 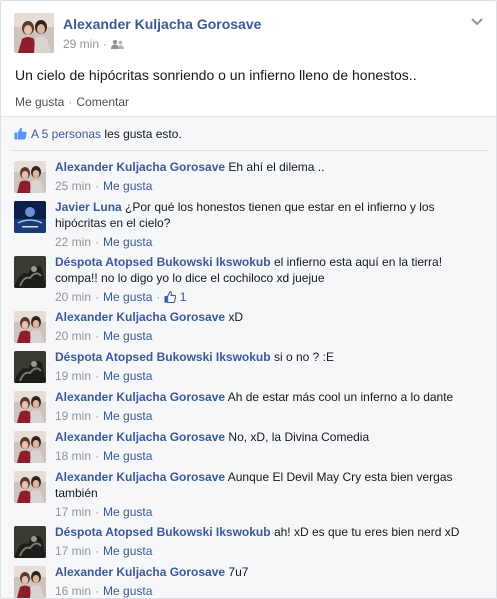 What do you see at coordinates (238, 572) in the screenshot?
I see `comment-text: 7u7` at bounding box center [238, 572].